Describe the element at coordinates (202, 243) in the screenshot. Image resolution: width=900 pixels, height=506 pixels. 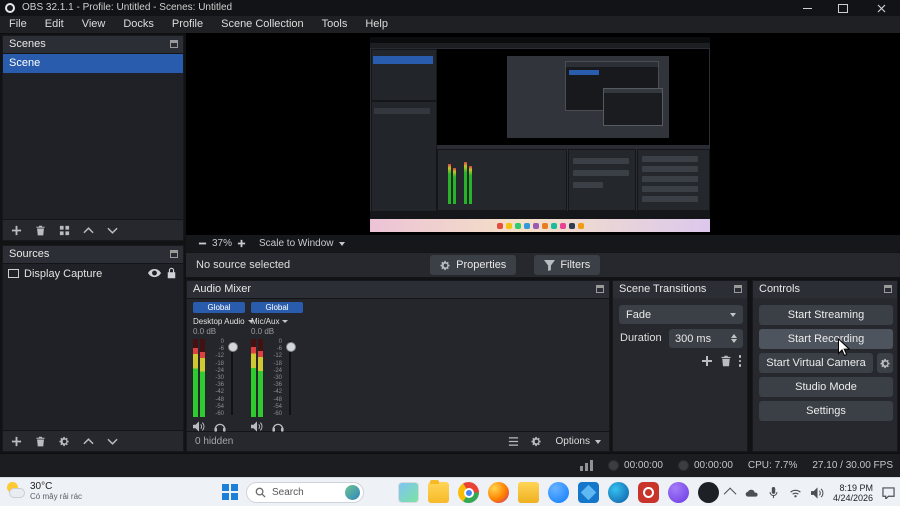
I see `zoom-out-icon` at that location.